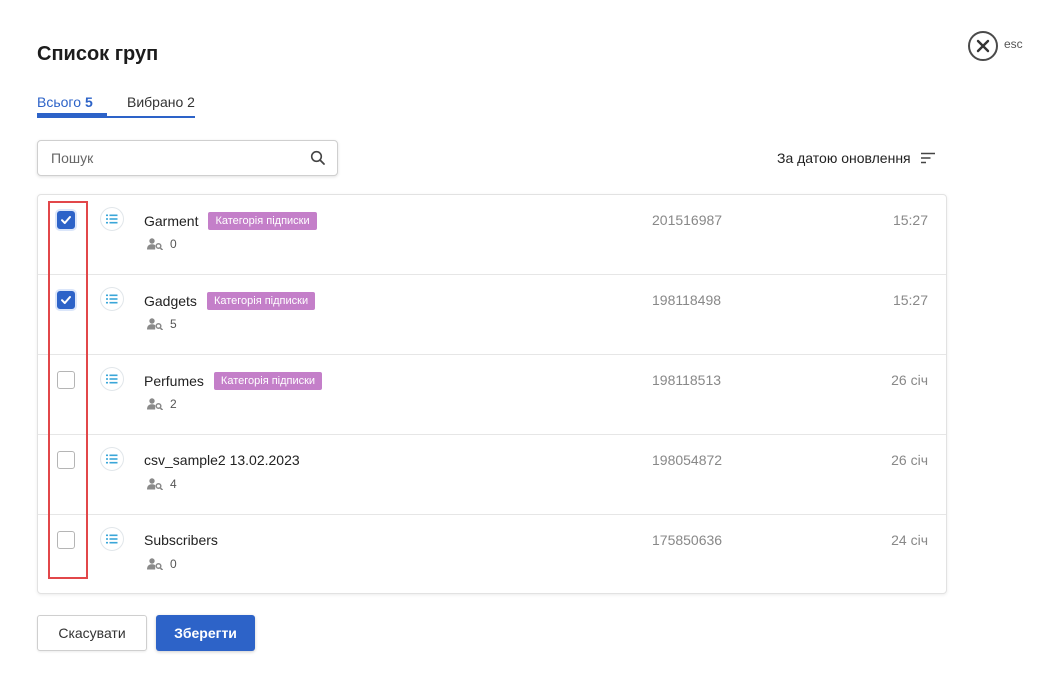  I want to click on group-name-line: Subscribers, so click(181, 540).